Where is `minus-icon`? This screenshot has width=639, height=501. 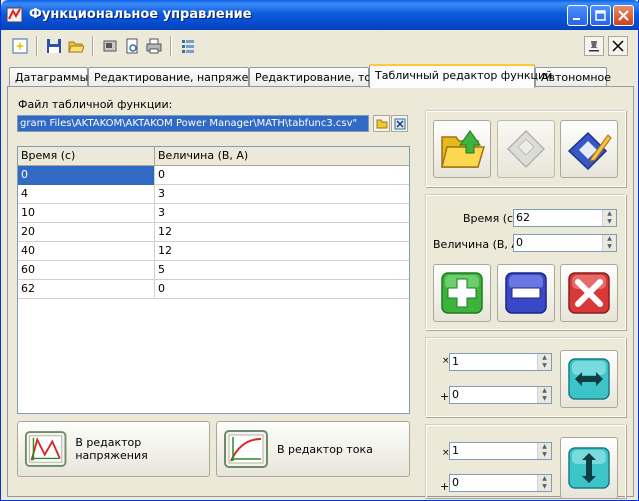 minus-icon is located at coordinates (526, 293).